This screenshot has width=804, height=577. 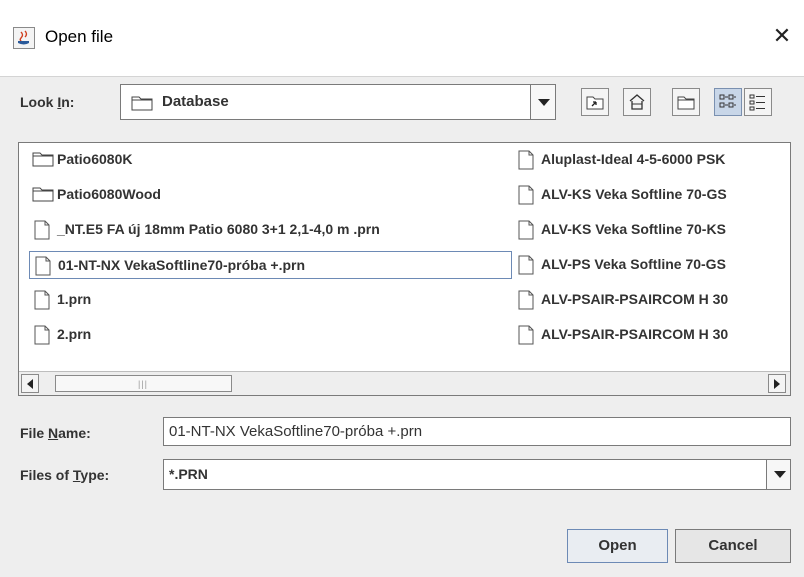 What do you see at coordinates (95, 475) in the screenshot?
I see `files-of-type-label-post: ype:` at bounding box center [95, 475].